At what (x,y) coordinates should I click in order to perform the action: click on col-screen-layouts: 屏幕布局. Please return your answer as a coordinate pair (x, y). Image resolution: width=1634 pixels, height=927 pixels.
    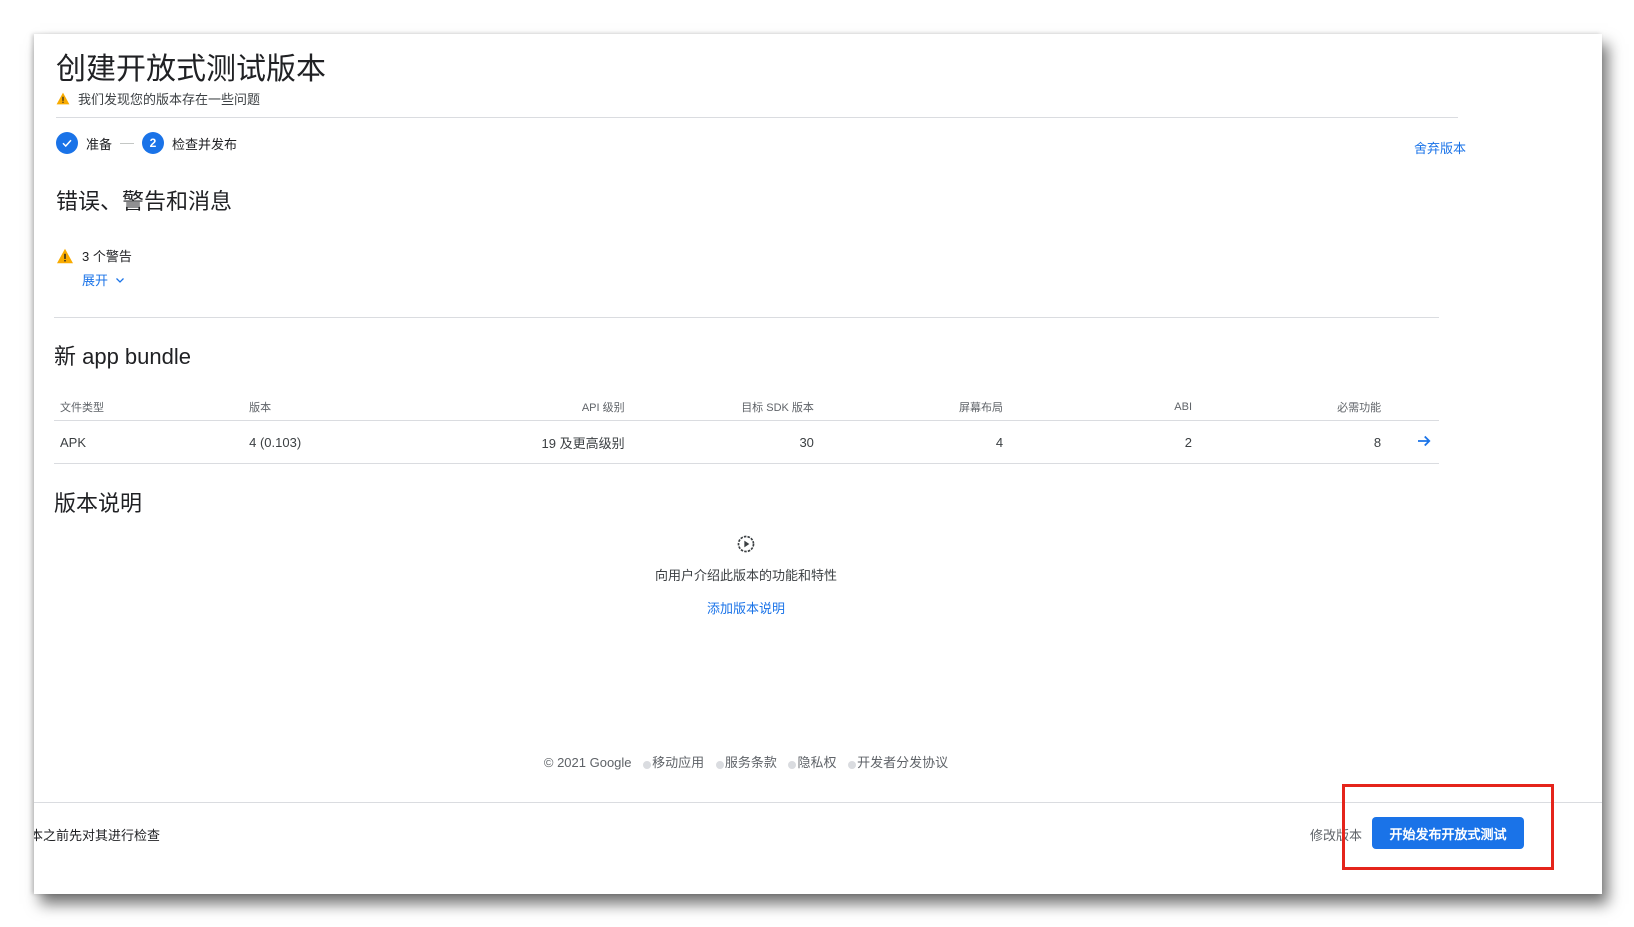
    Looking at the image, I should click on (914, 407).